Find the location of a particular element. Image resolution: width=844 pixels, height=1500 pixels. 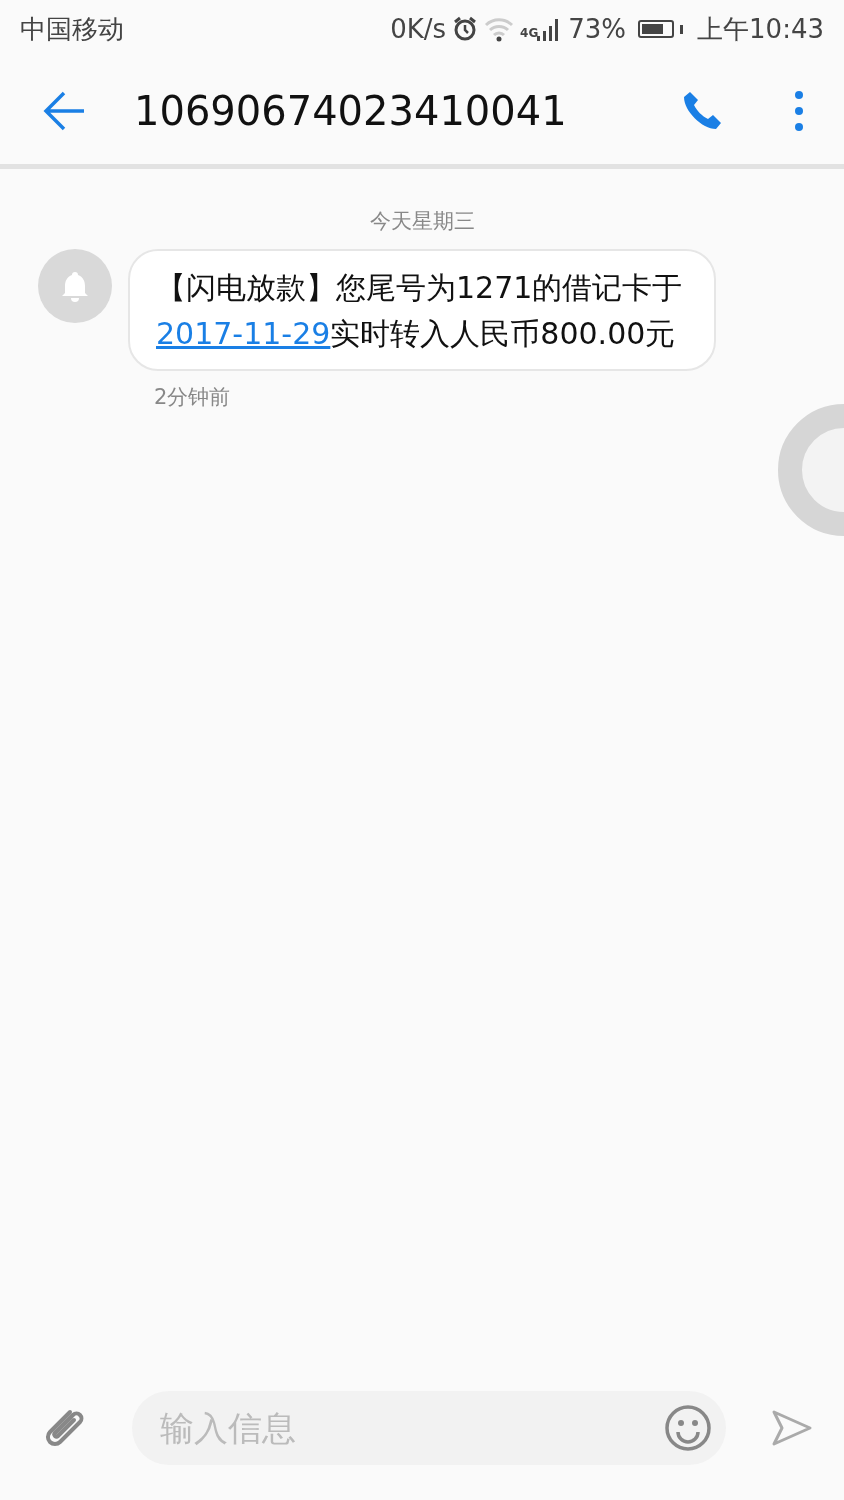

battery-percent: 73% is located at coordinates (597, 29).